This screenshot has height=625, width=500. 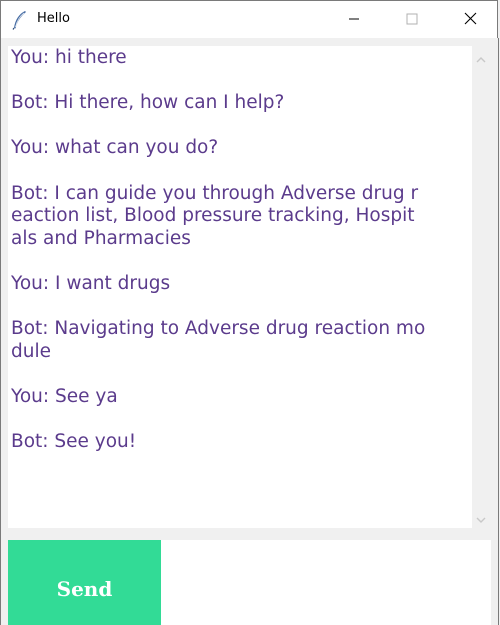 What do you see at coordinates (0, 331) in the screenshot?
I see `window-frame-left` at bounding box center [0, 331].